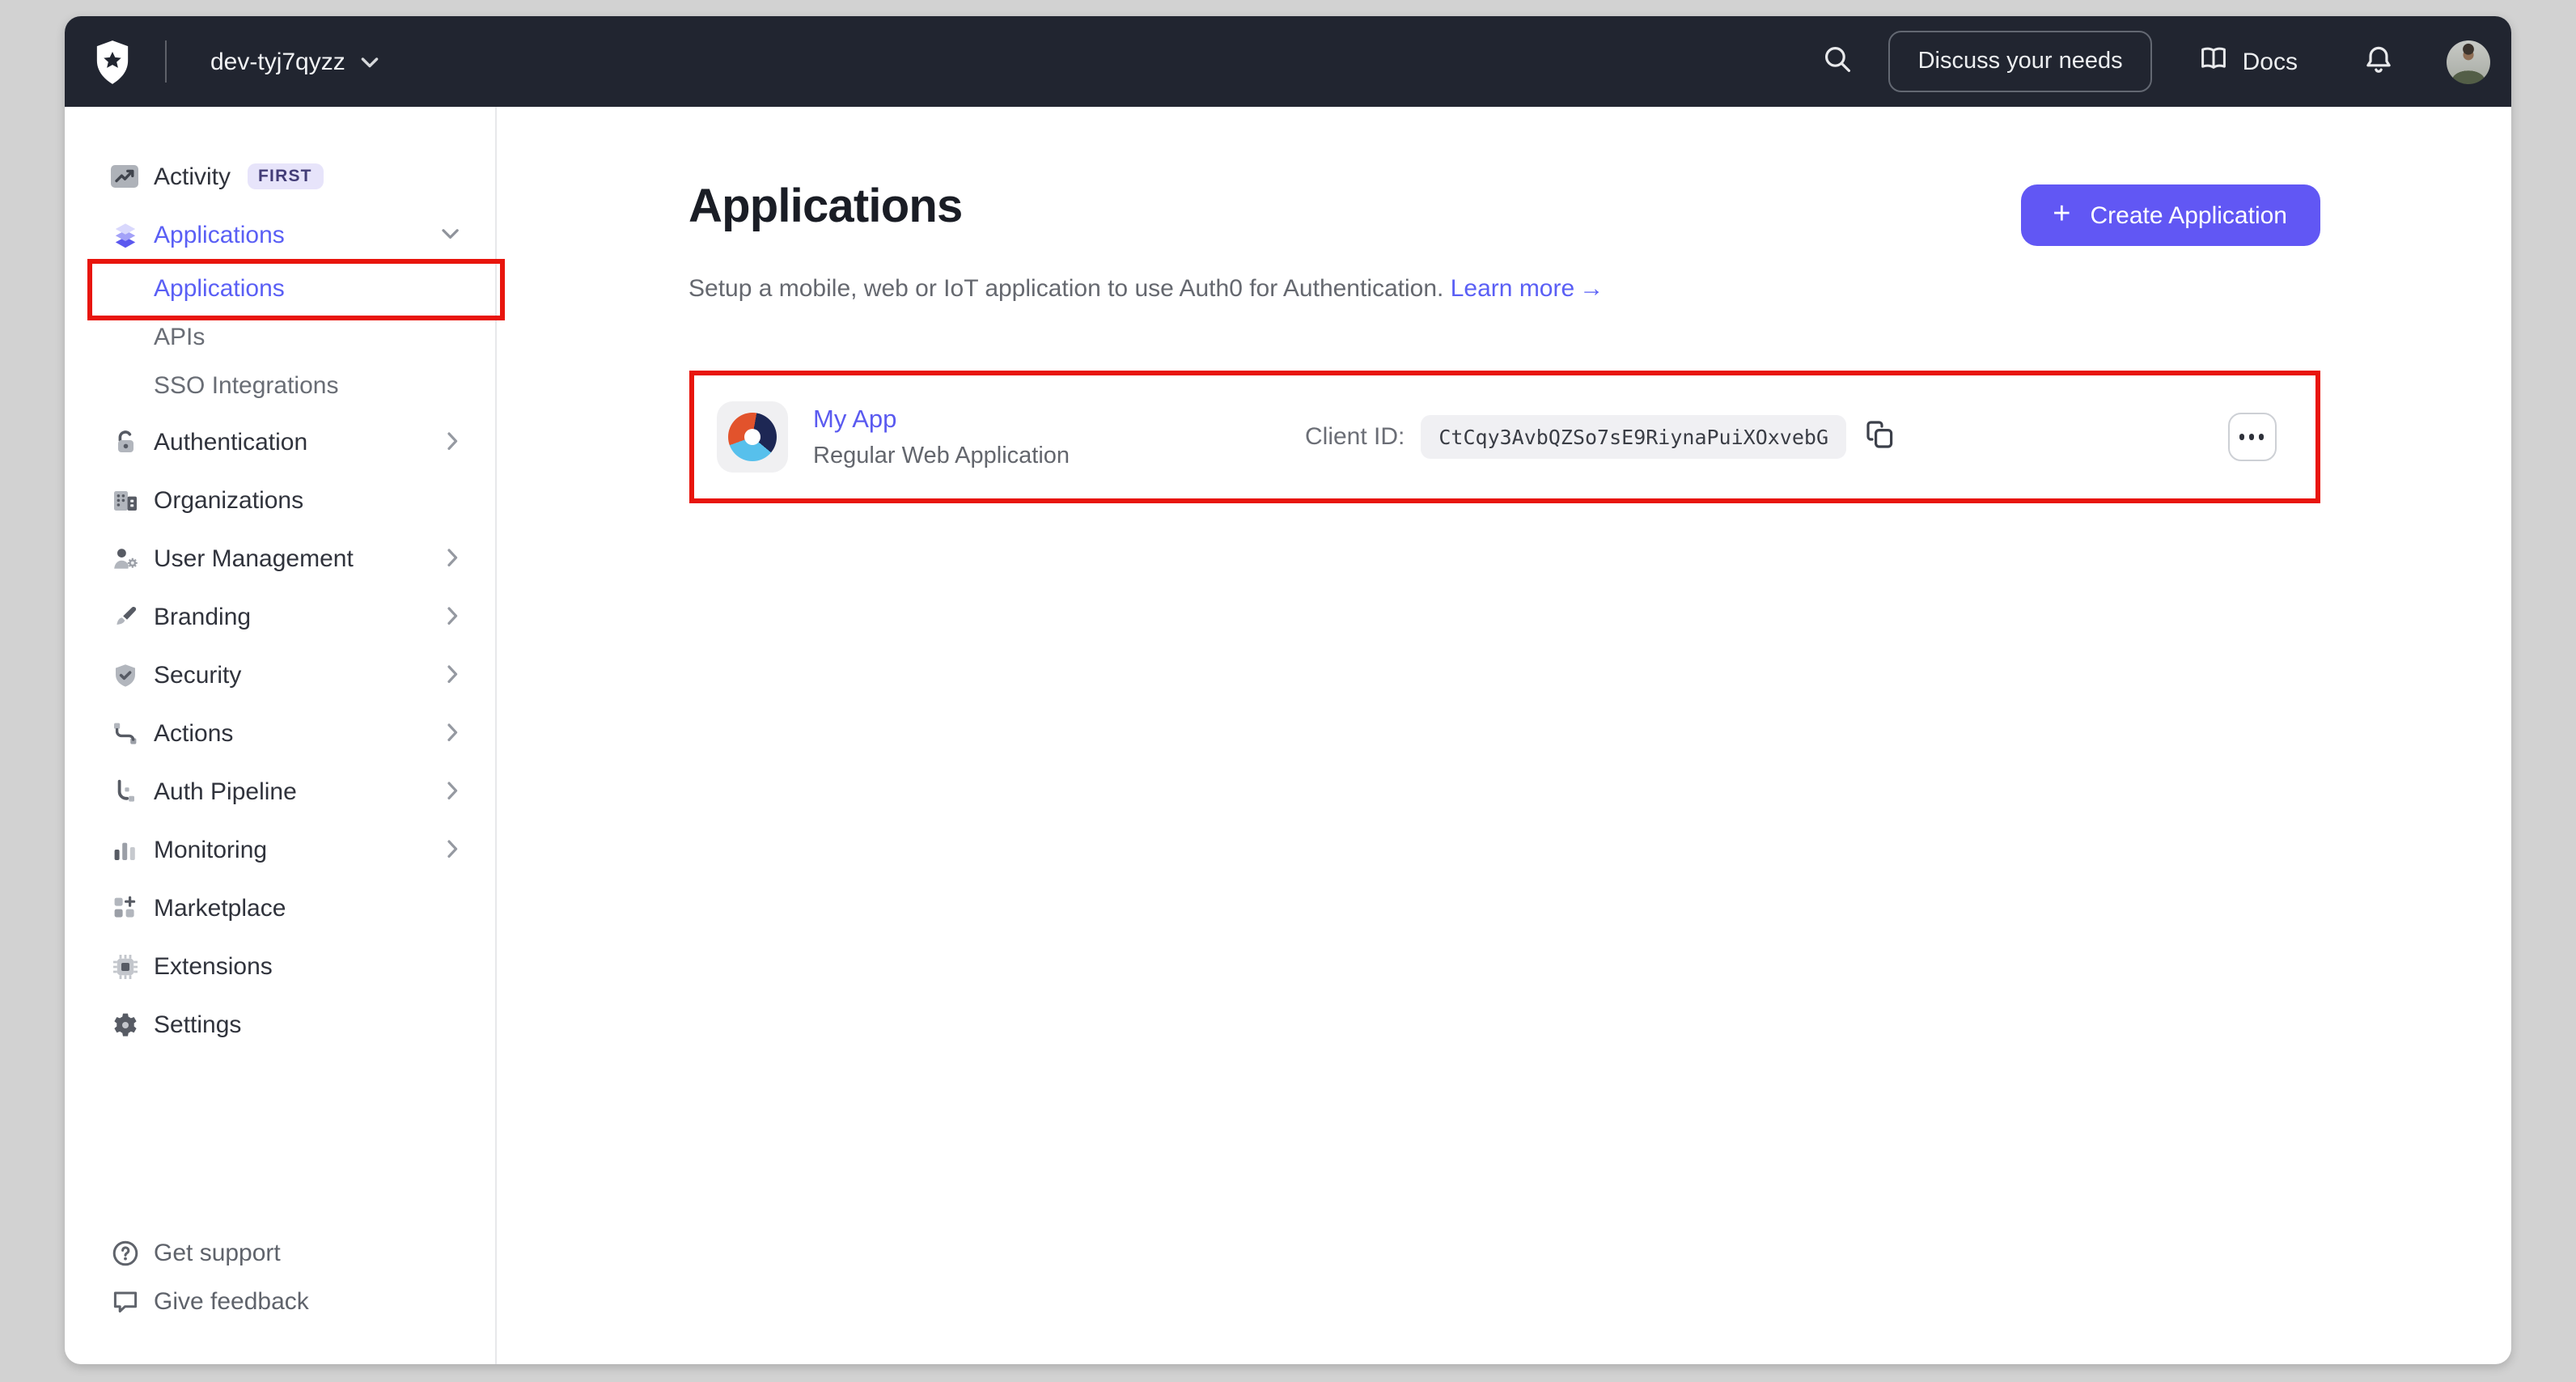 The height and width of the screenshot is (1382, 2576). What do you see at coordinates (229, 500) in the screenshot?
I see `sidebar-item-label: Organizations` at bounding box center [229, 500].